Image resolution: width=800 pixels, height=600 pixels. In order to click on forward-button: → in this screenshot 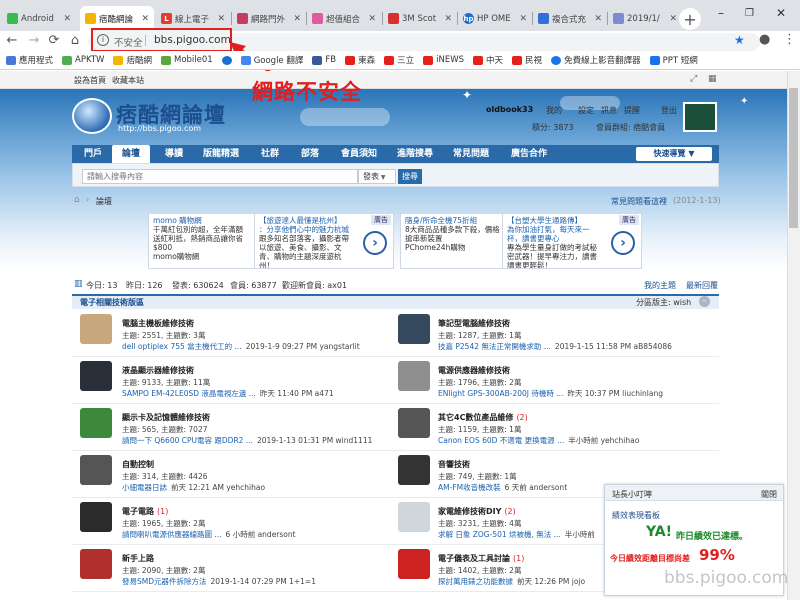, I will do `click(34, 40)`.